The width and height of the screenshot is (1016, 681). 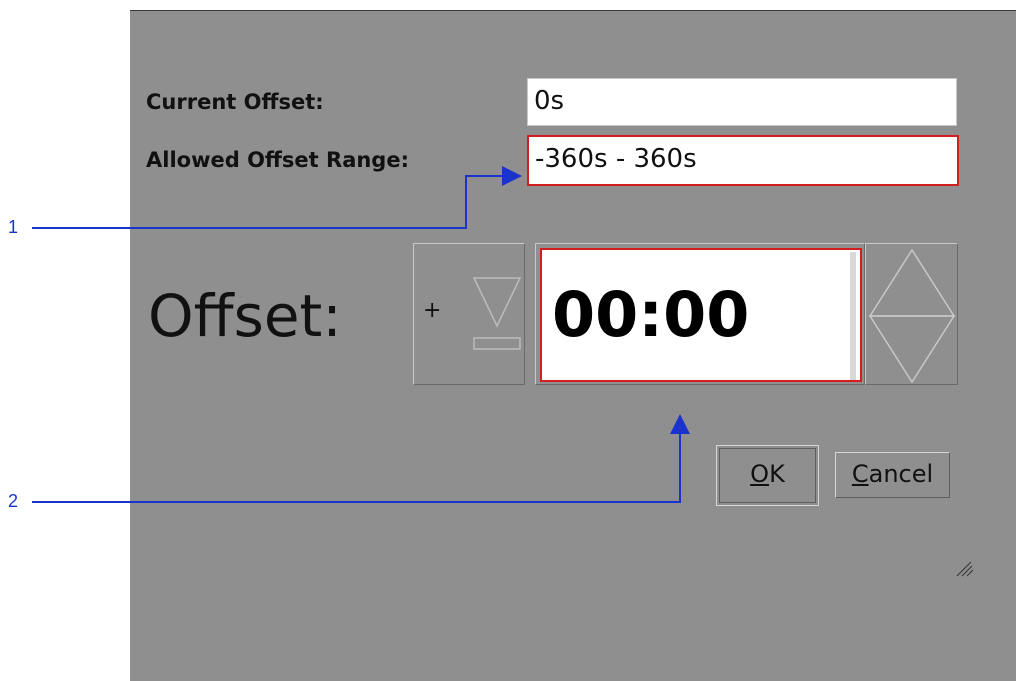 I want to click on callout-number-2: 2, so click(x=13, y=501).